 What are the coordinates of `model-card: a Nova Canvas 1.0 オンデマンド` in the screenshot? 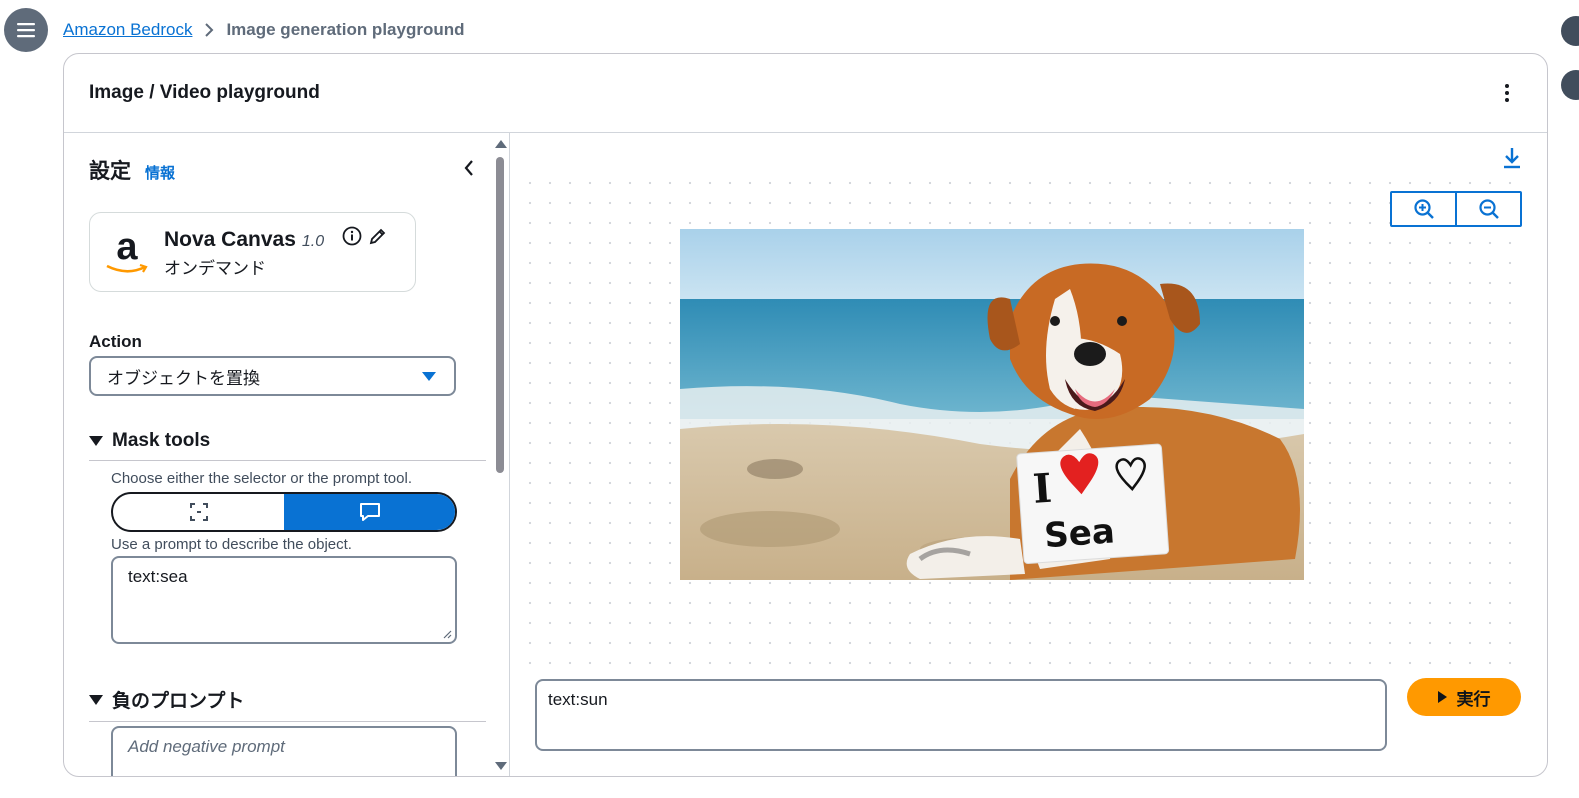 It's located at (252, 252).